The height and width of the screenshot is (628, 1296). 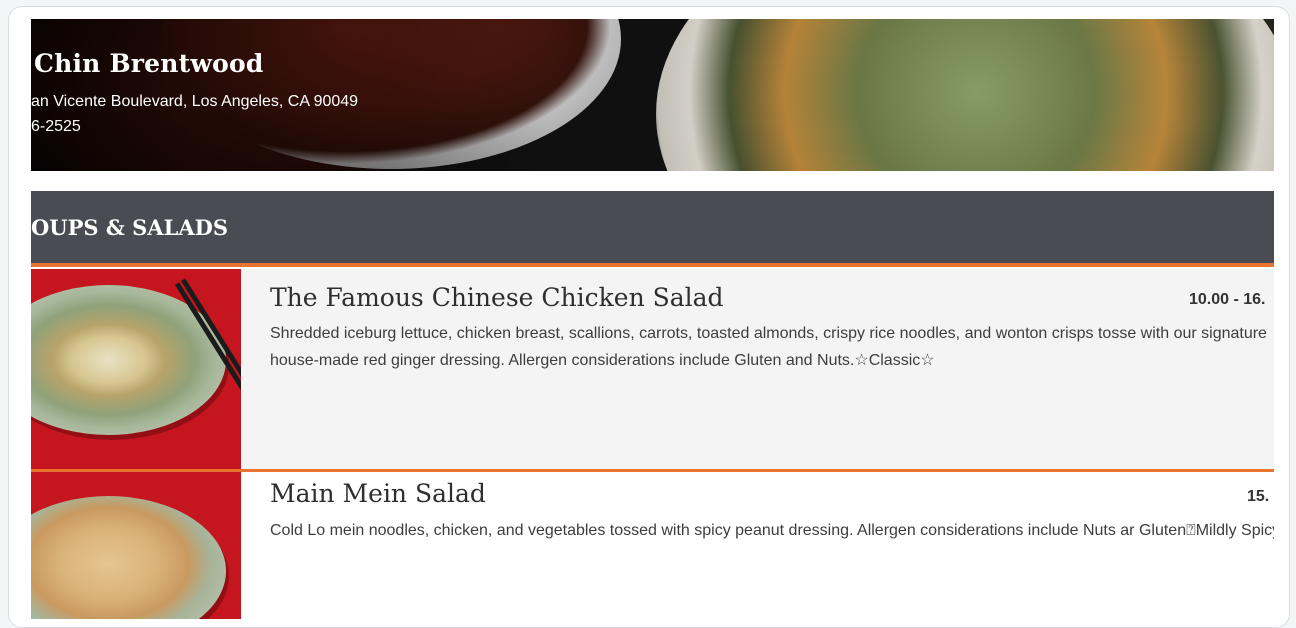 I want to click on noodle-plate-image, so click(x=128, y=557).